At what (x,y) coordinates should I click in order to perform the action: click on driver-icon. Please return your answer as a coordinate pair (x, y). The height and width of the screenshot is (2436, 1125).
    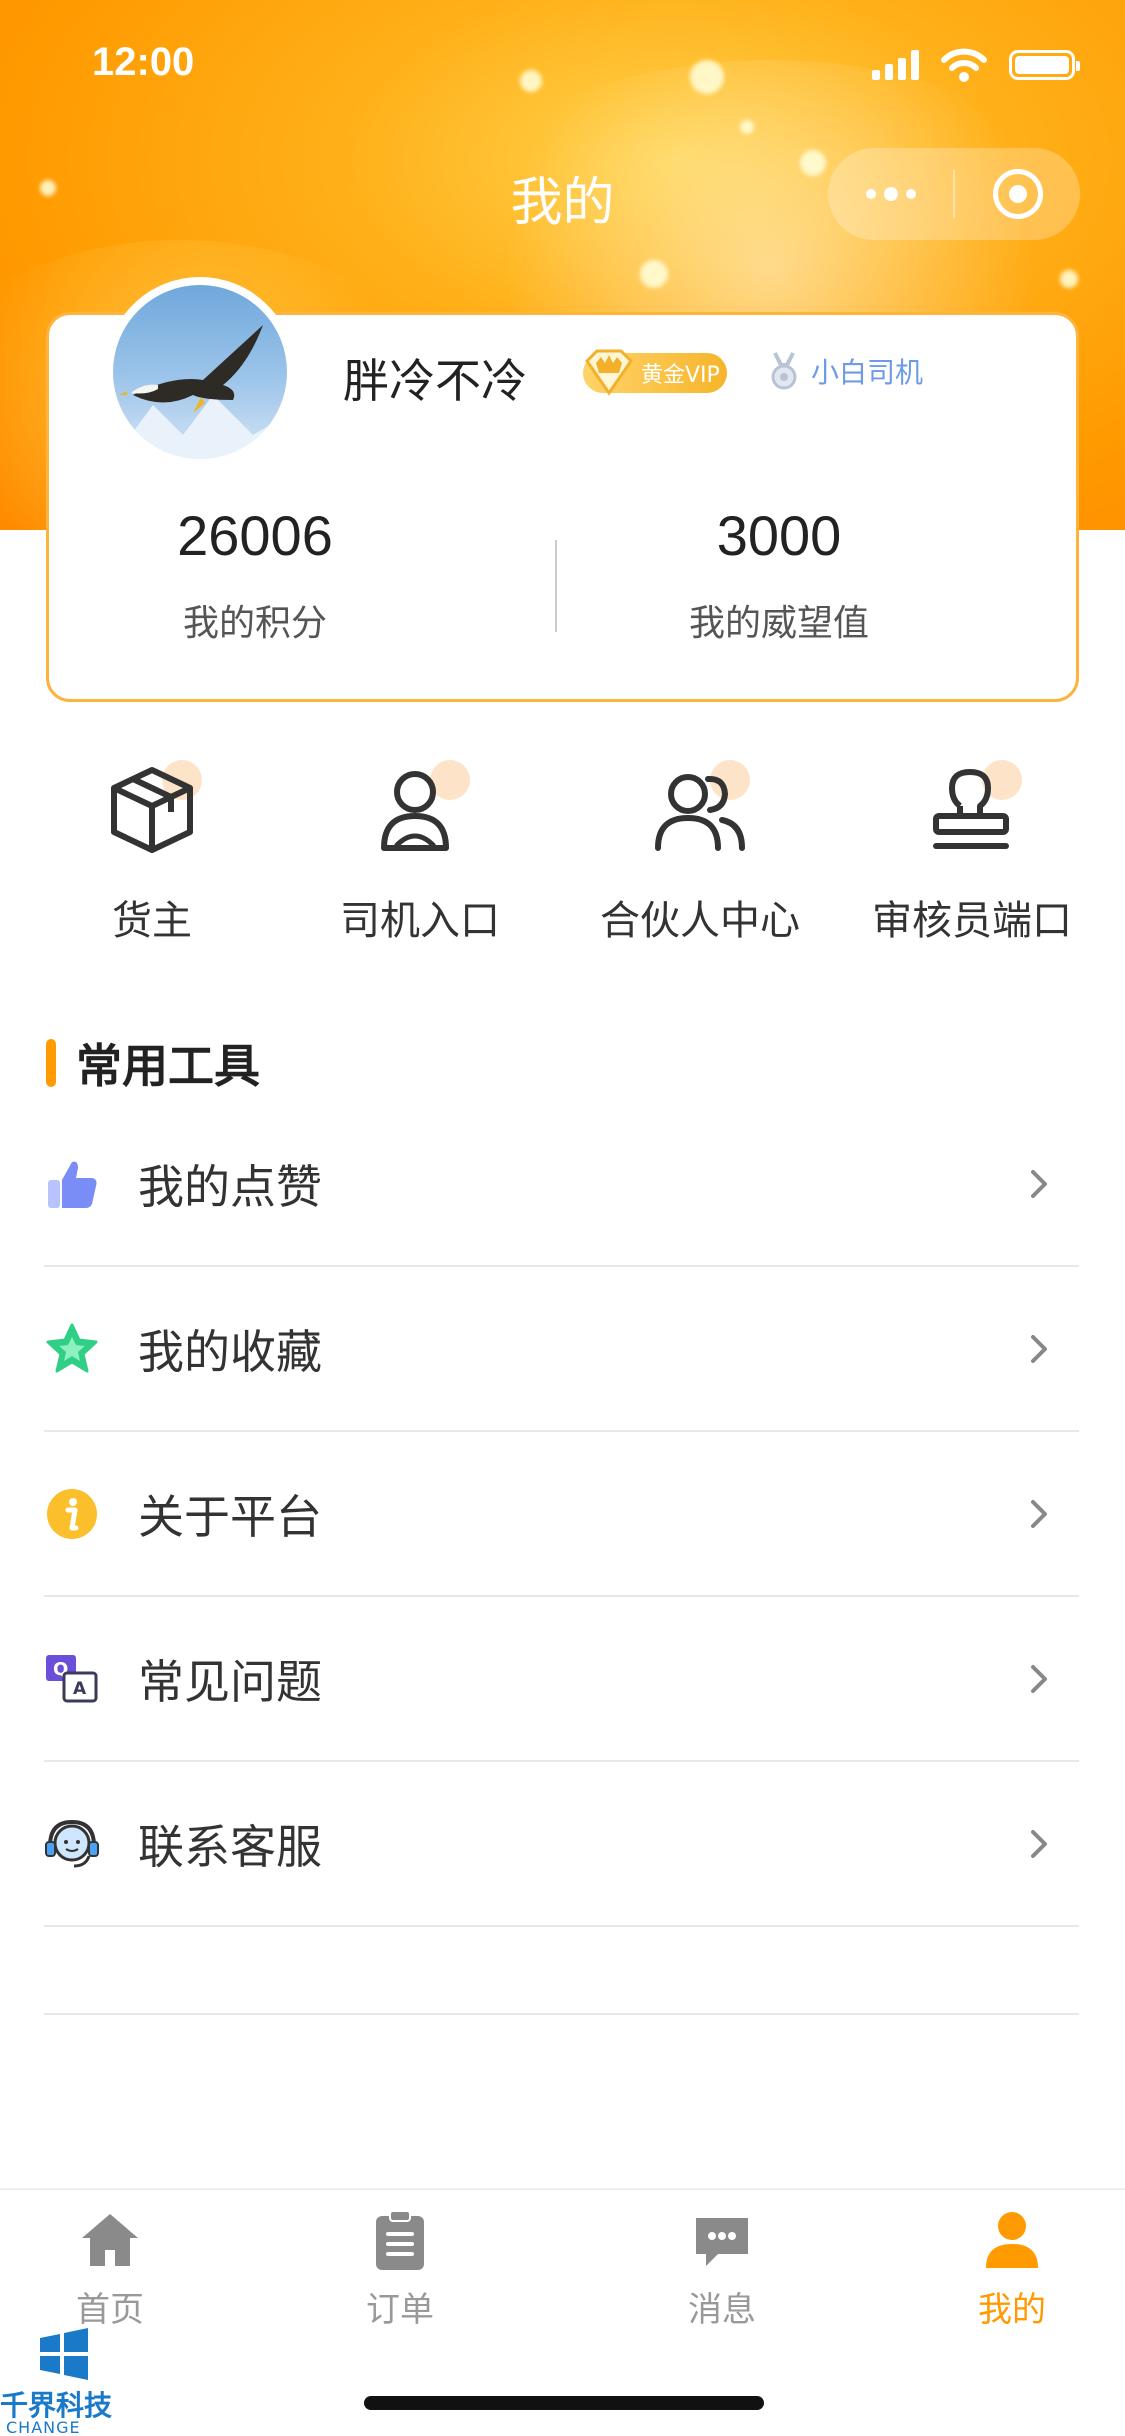
    Looking at the image, I should click on (415, 811).